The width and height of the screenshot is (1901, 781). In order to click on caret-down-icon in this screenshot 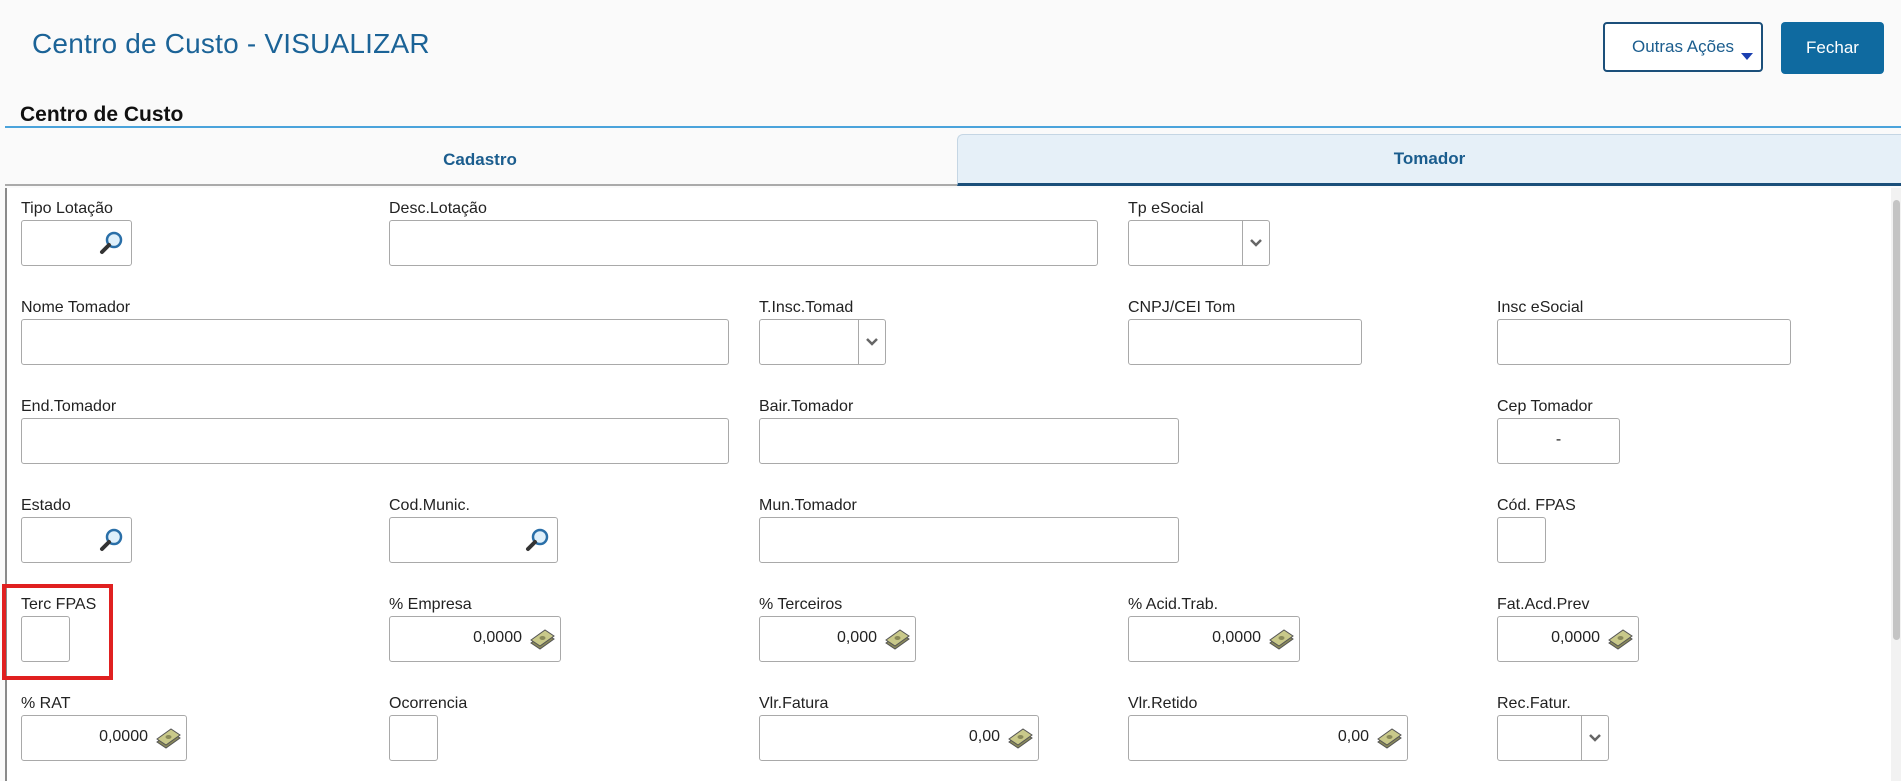, I will do `click(1747, 56)`.